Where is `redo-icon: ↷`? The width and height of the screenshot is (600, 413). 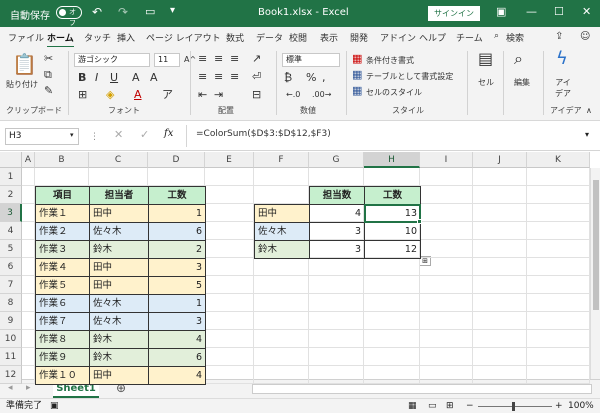 redo-icon: ↷ is located at coordinates (123, 12).